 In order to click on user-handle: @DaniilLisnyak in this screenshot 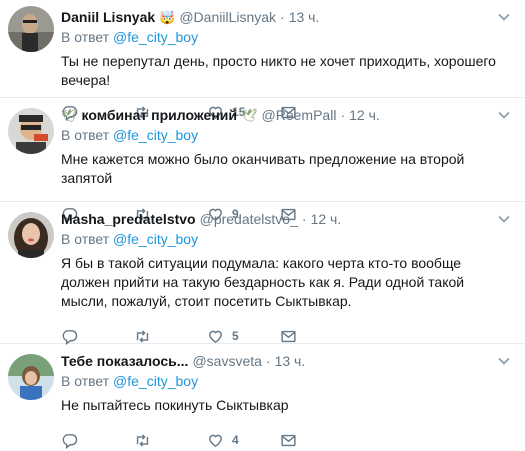, I will do `click(227, 17)`.